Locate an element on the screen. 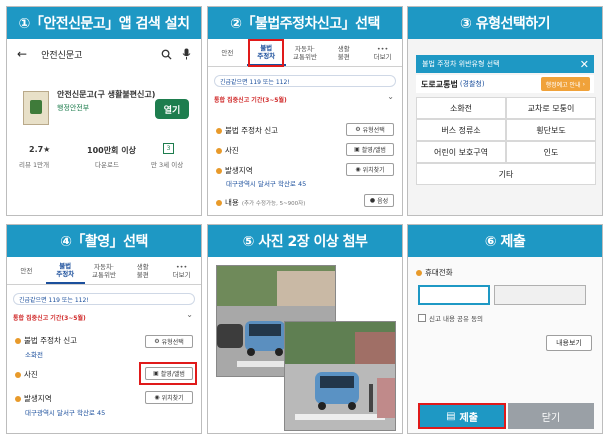 The image size is (609, 440). road-law-row: 도로교통법 (경찰청) 행정예고 안내 › is located at coordinates (505, 84).